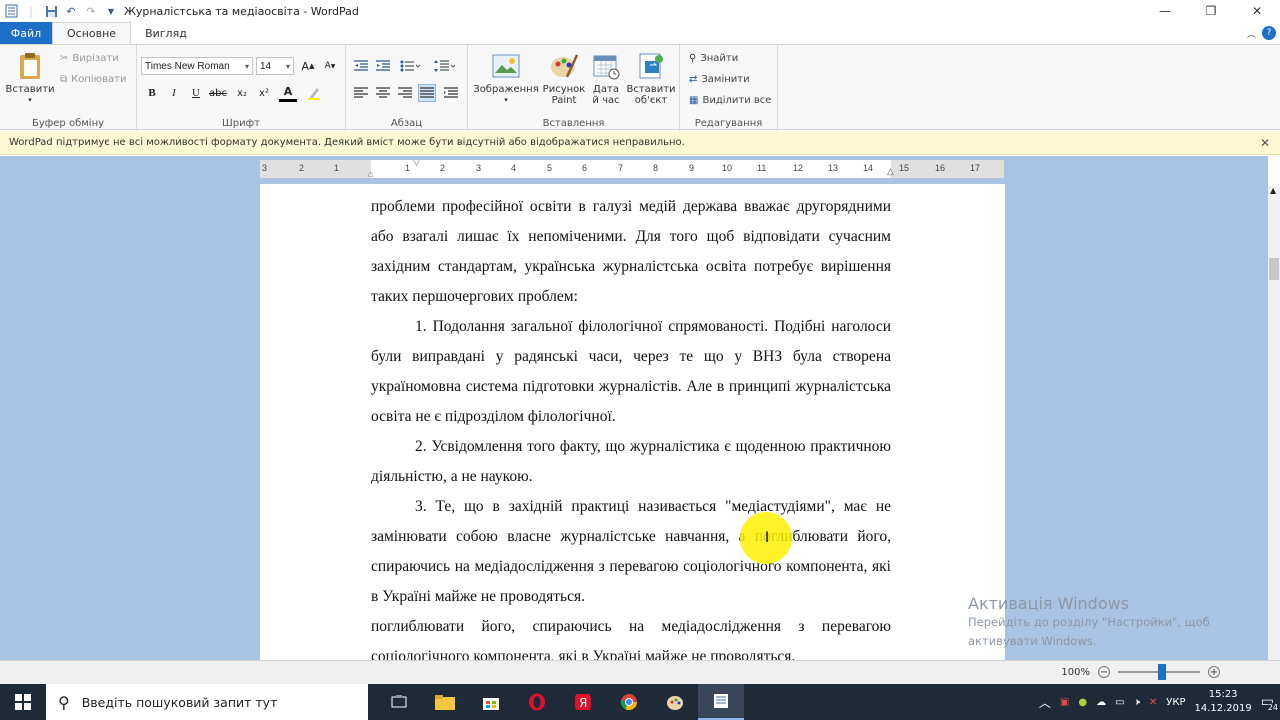 The height and width of the screenshot is (720, 1280). Describe the element at coordinates (399, 702) in the screenshot. I see `task-view-icon` at that location.